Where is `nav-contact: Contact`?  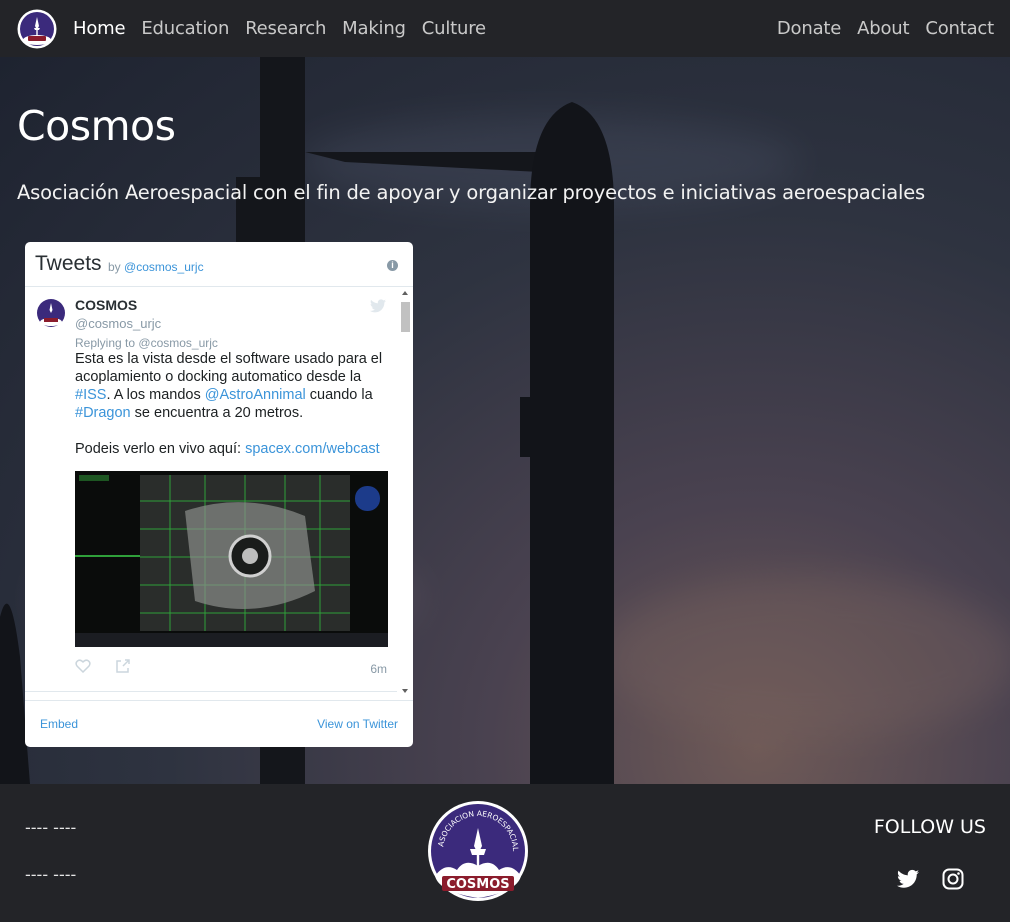
nav-contact: Contact is located at coordinates (959, 28).